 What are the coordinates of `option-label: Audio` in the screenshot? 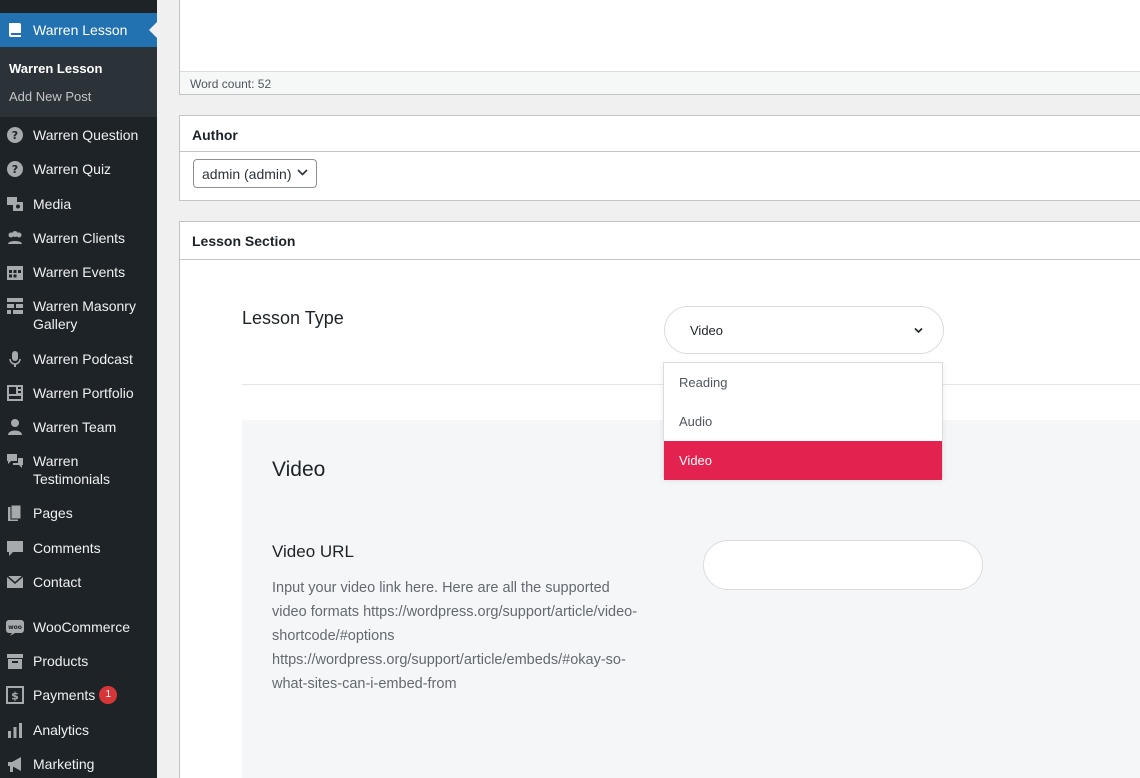 It's located at (696, 421).